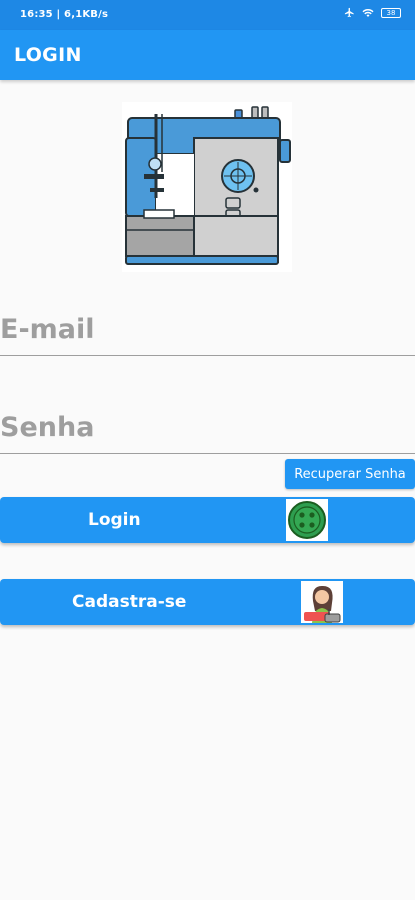  I want to click on page-title: LOGIN, so click(48, 55).